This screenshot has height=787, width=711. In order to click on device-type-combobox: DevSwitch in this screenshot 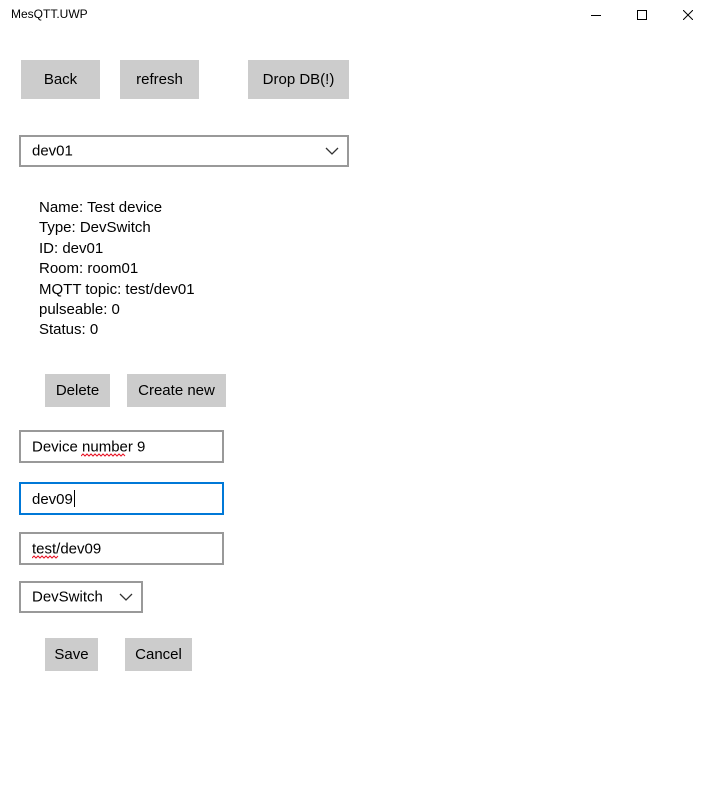, I will do `click(81, 597)`.